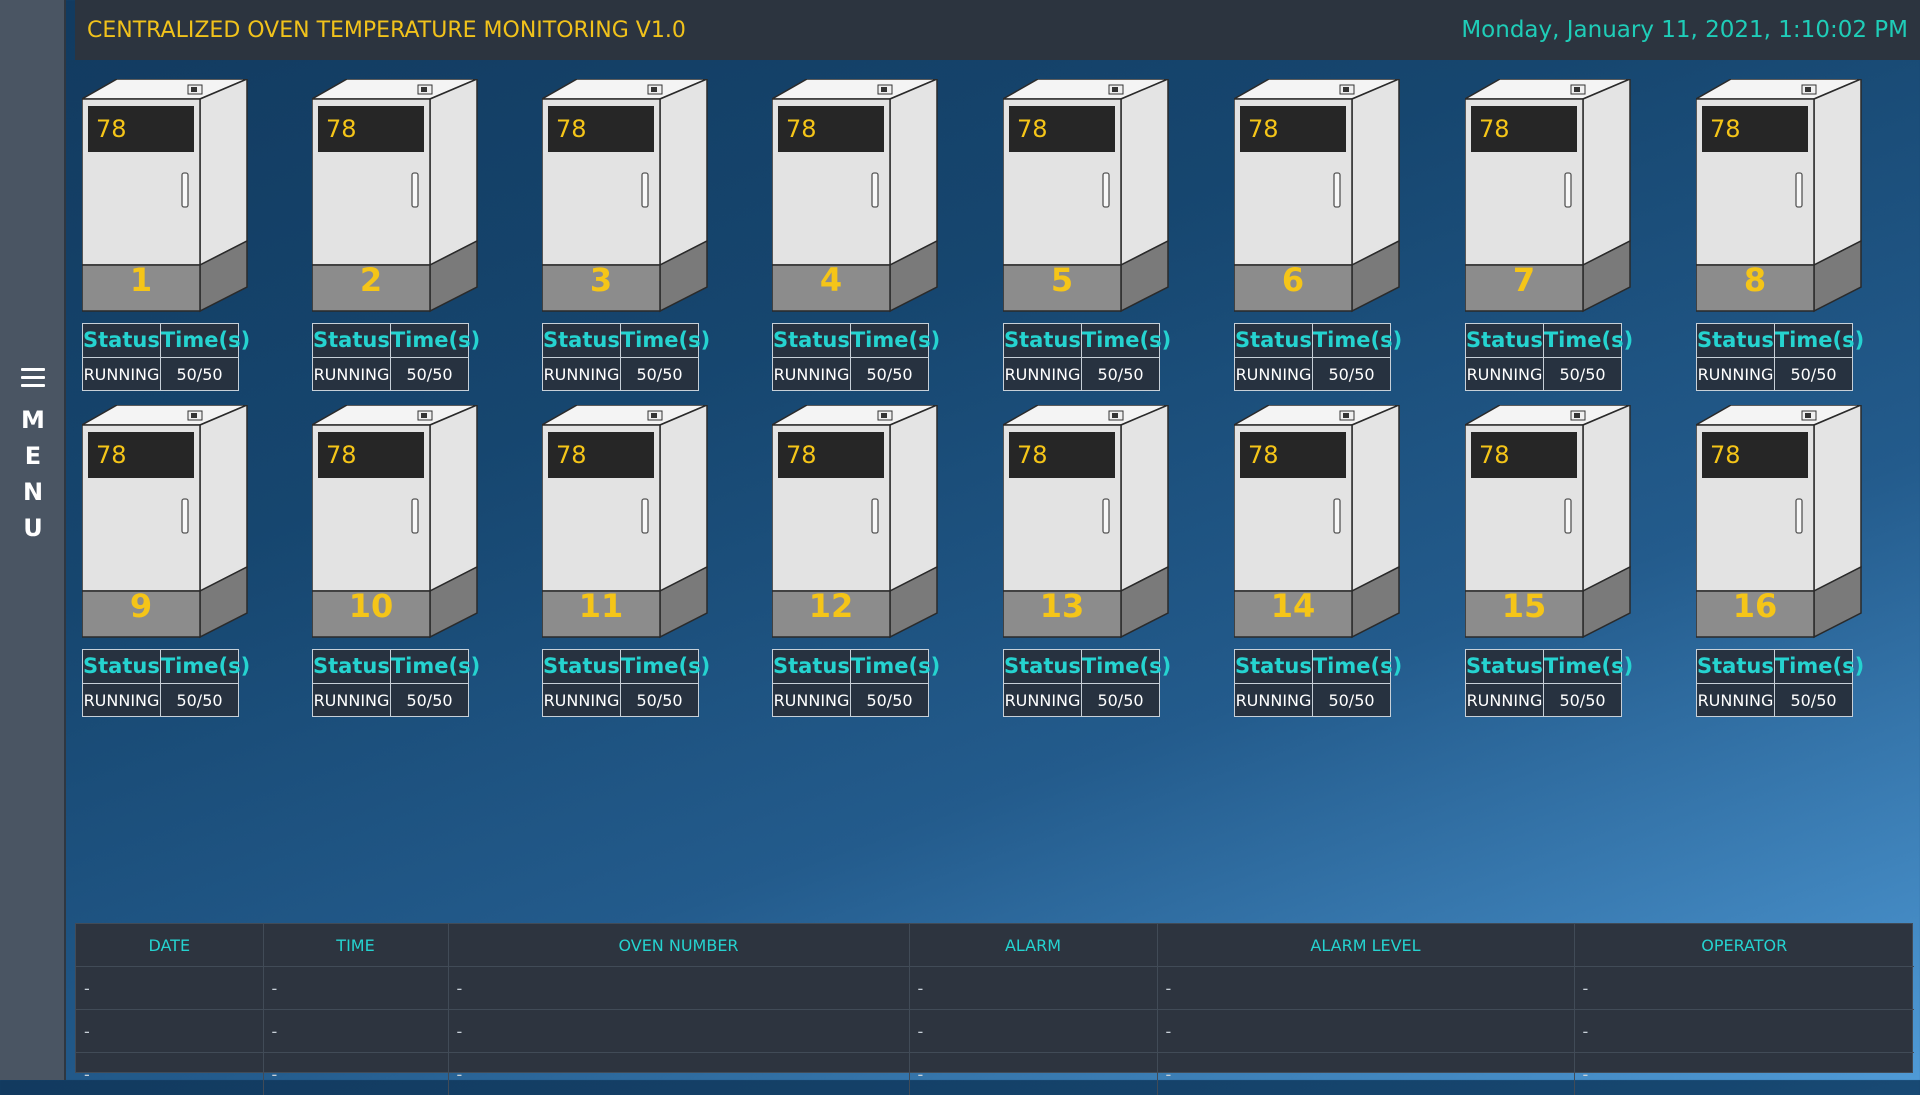 The width and height of the screenshot is (1920, 1095). I want to click on oven-card: 78 15 StatusTime(s)RUNNING50/50, so click(1560, 561).